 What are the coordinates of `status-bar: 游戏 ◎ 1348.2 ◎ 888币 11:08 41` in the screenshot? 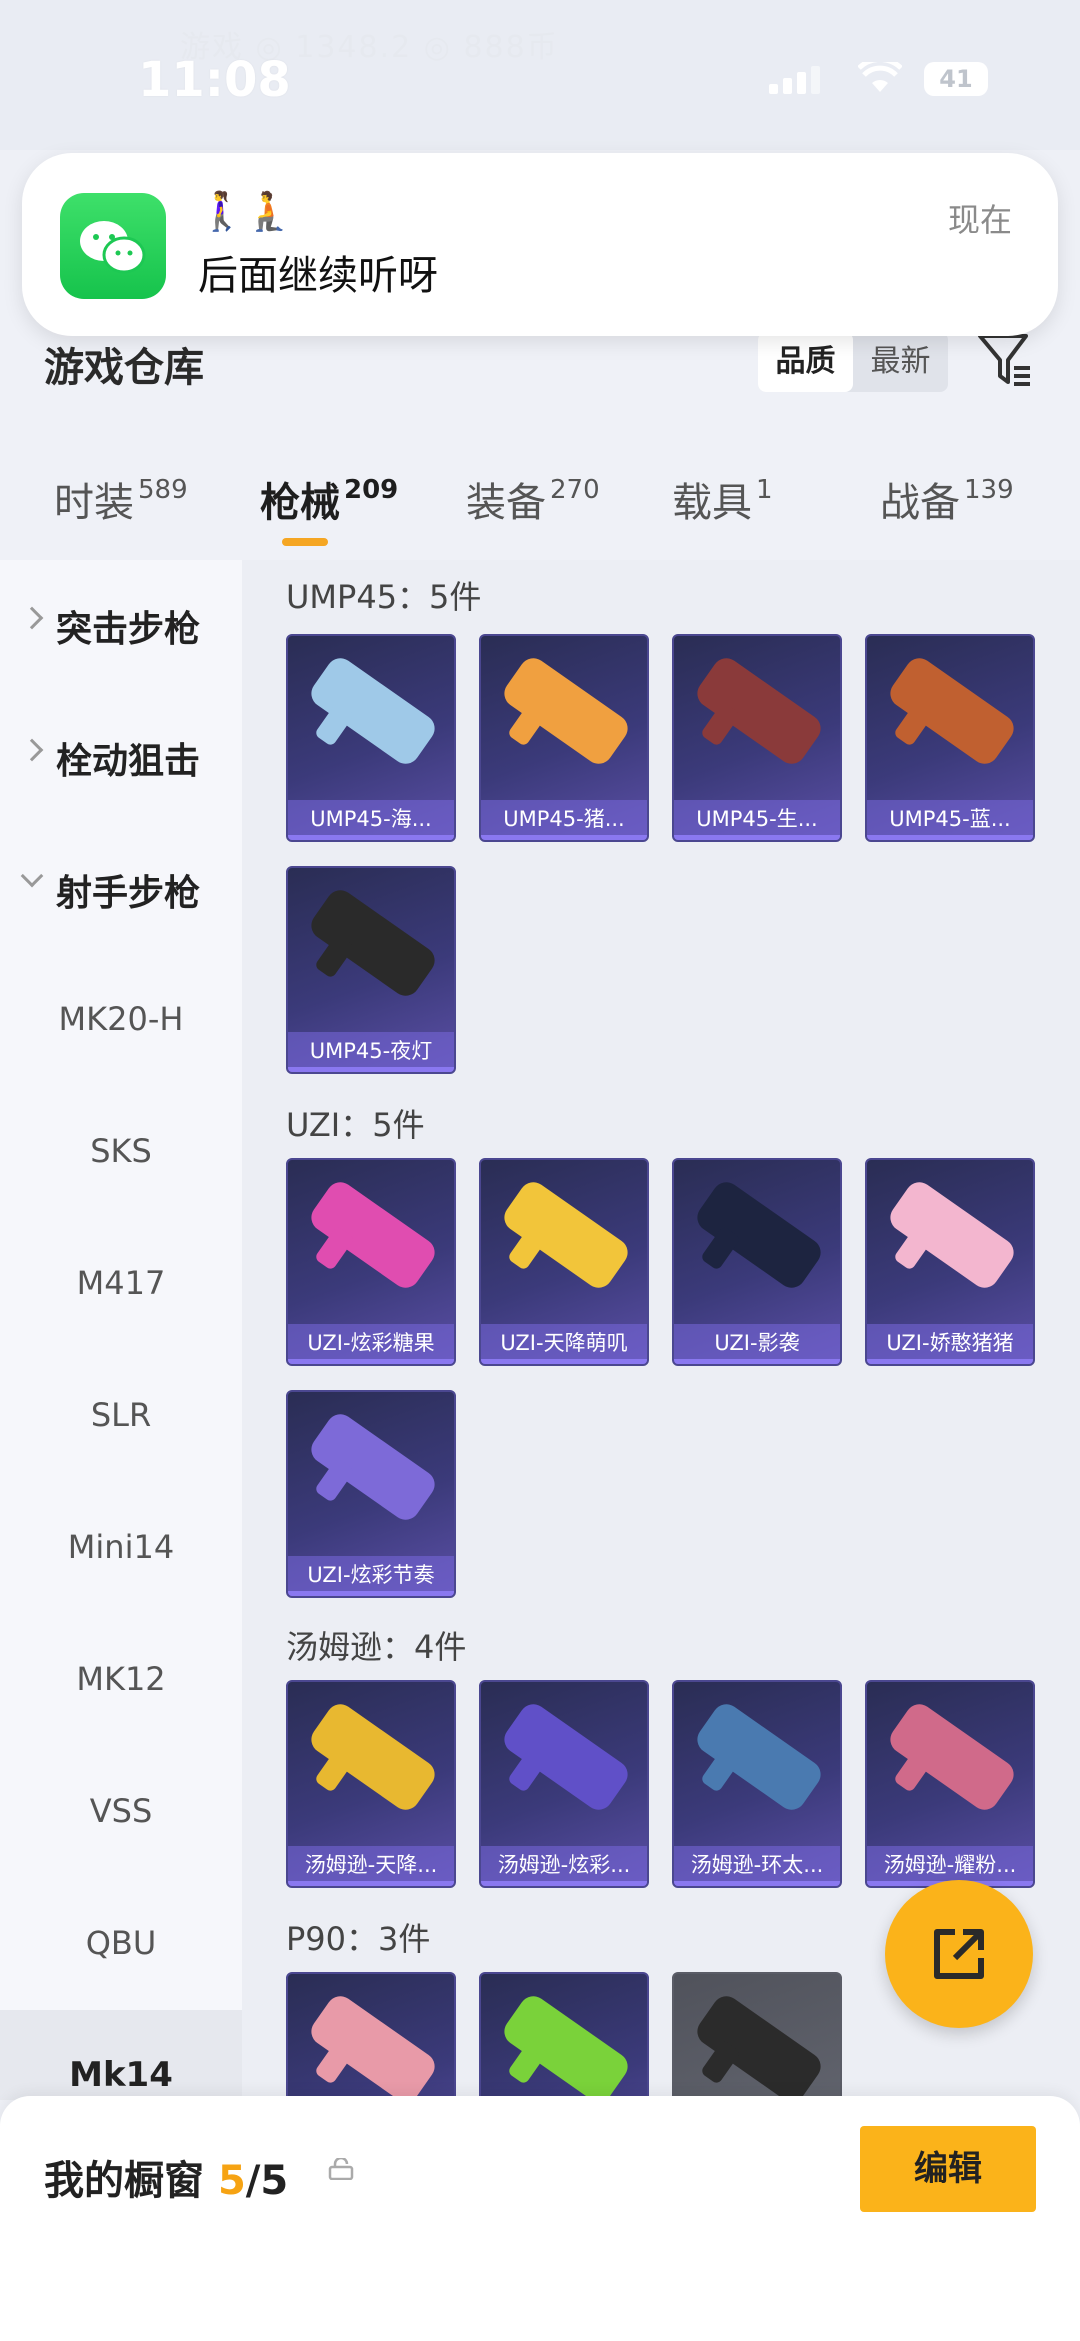 It's located at (540, 75).